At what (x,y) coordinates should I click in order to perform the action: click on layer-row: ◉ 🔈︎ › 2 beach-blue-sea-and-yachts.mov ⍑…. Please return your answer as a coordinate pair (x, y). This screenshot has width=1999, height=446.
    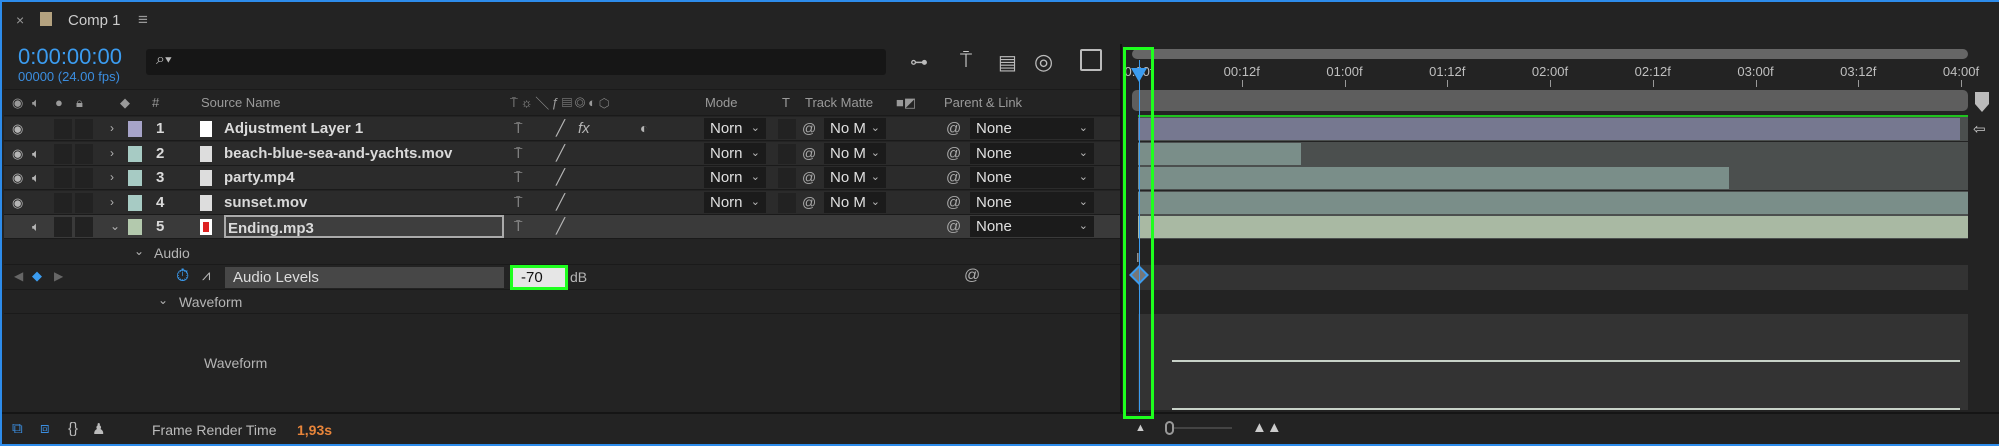
    Looking at the image, I should click on (562, 154).